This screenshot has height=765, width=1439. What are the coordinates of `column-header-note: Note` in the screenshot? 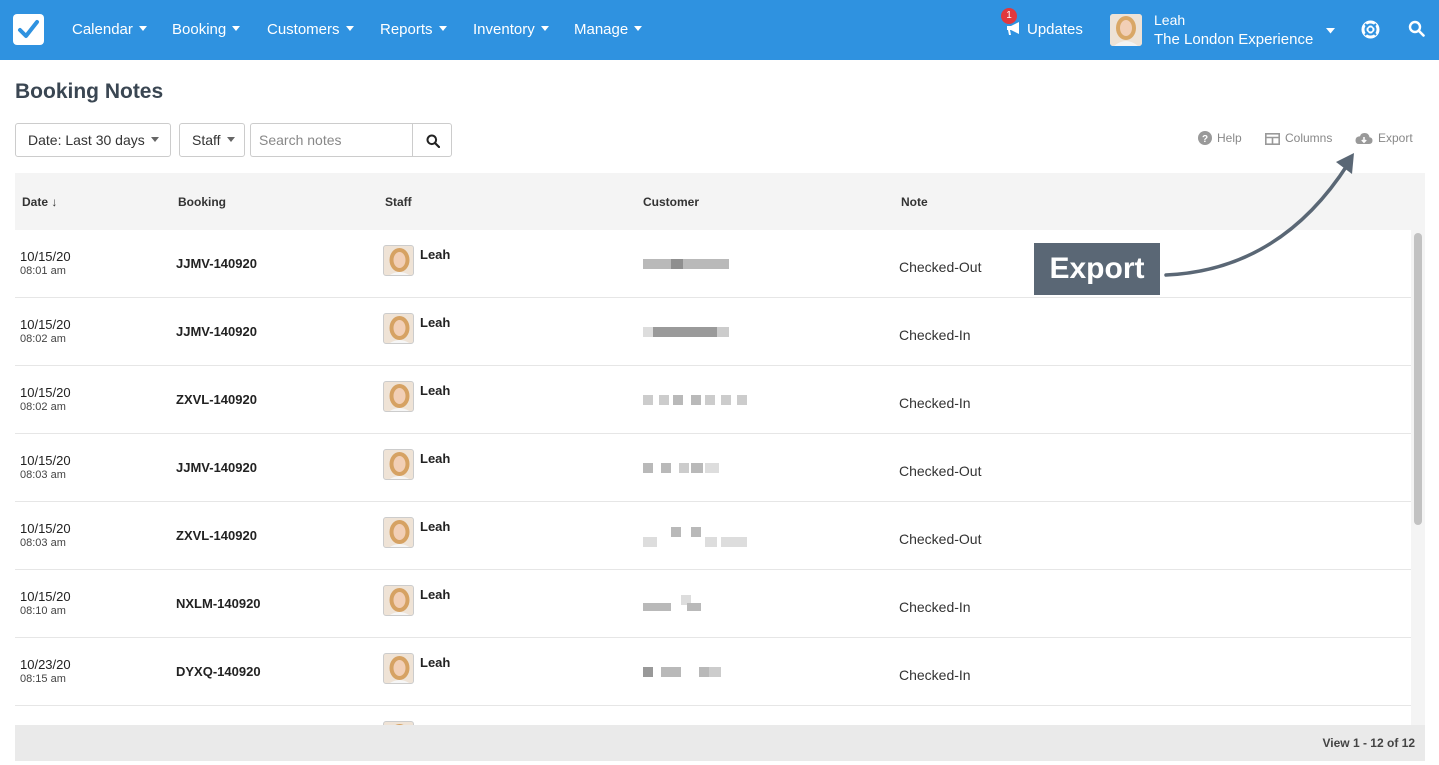 It's located at (914, 202).